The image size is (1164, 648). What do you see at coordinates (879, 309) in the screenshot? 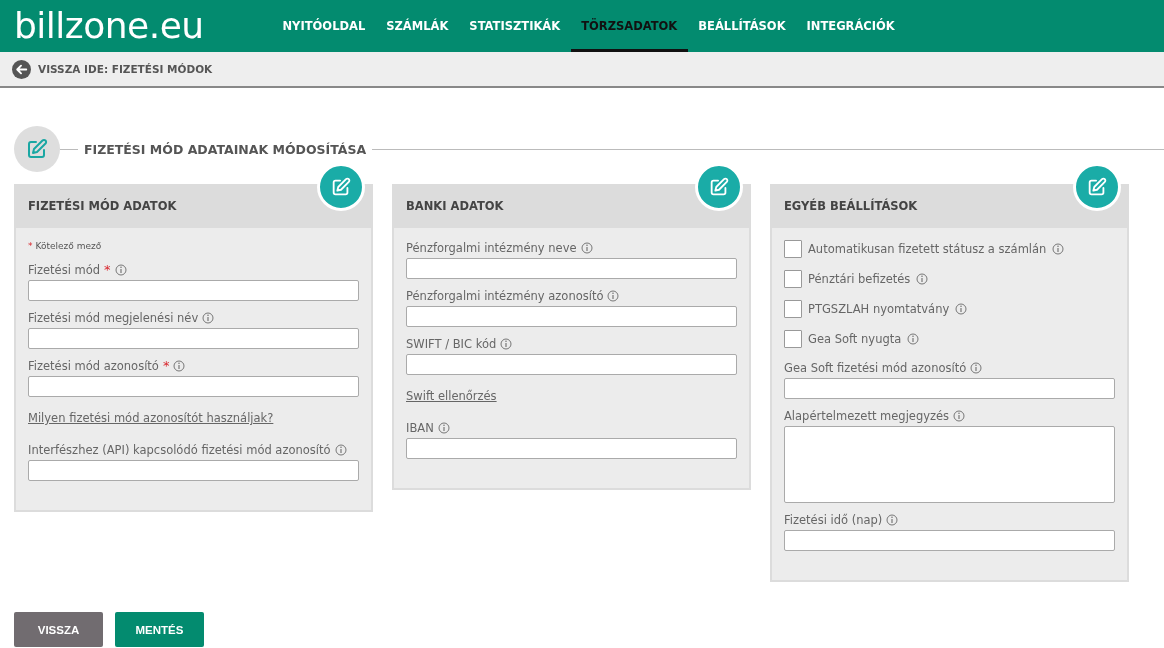
I see `checkbox-label: PTGSZLAH nyomtatvány` at bounding box center [879, 309].